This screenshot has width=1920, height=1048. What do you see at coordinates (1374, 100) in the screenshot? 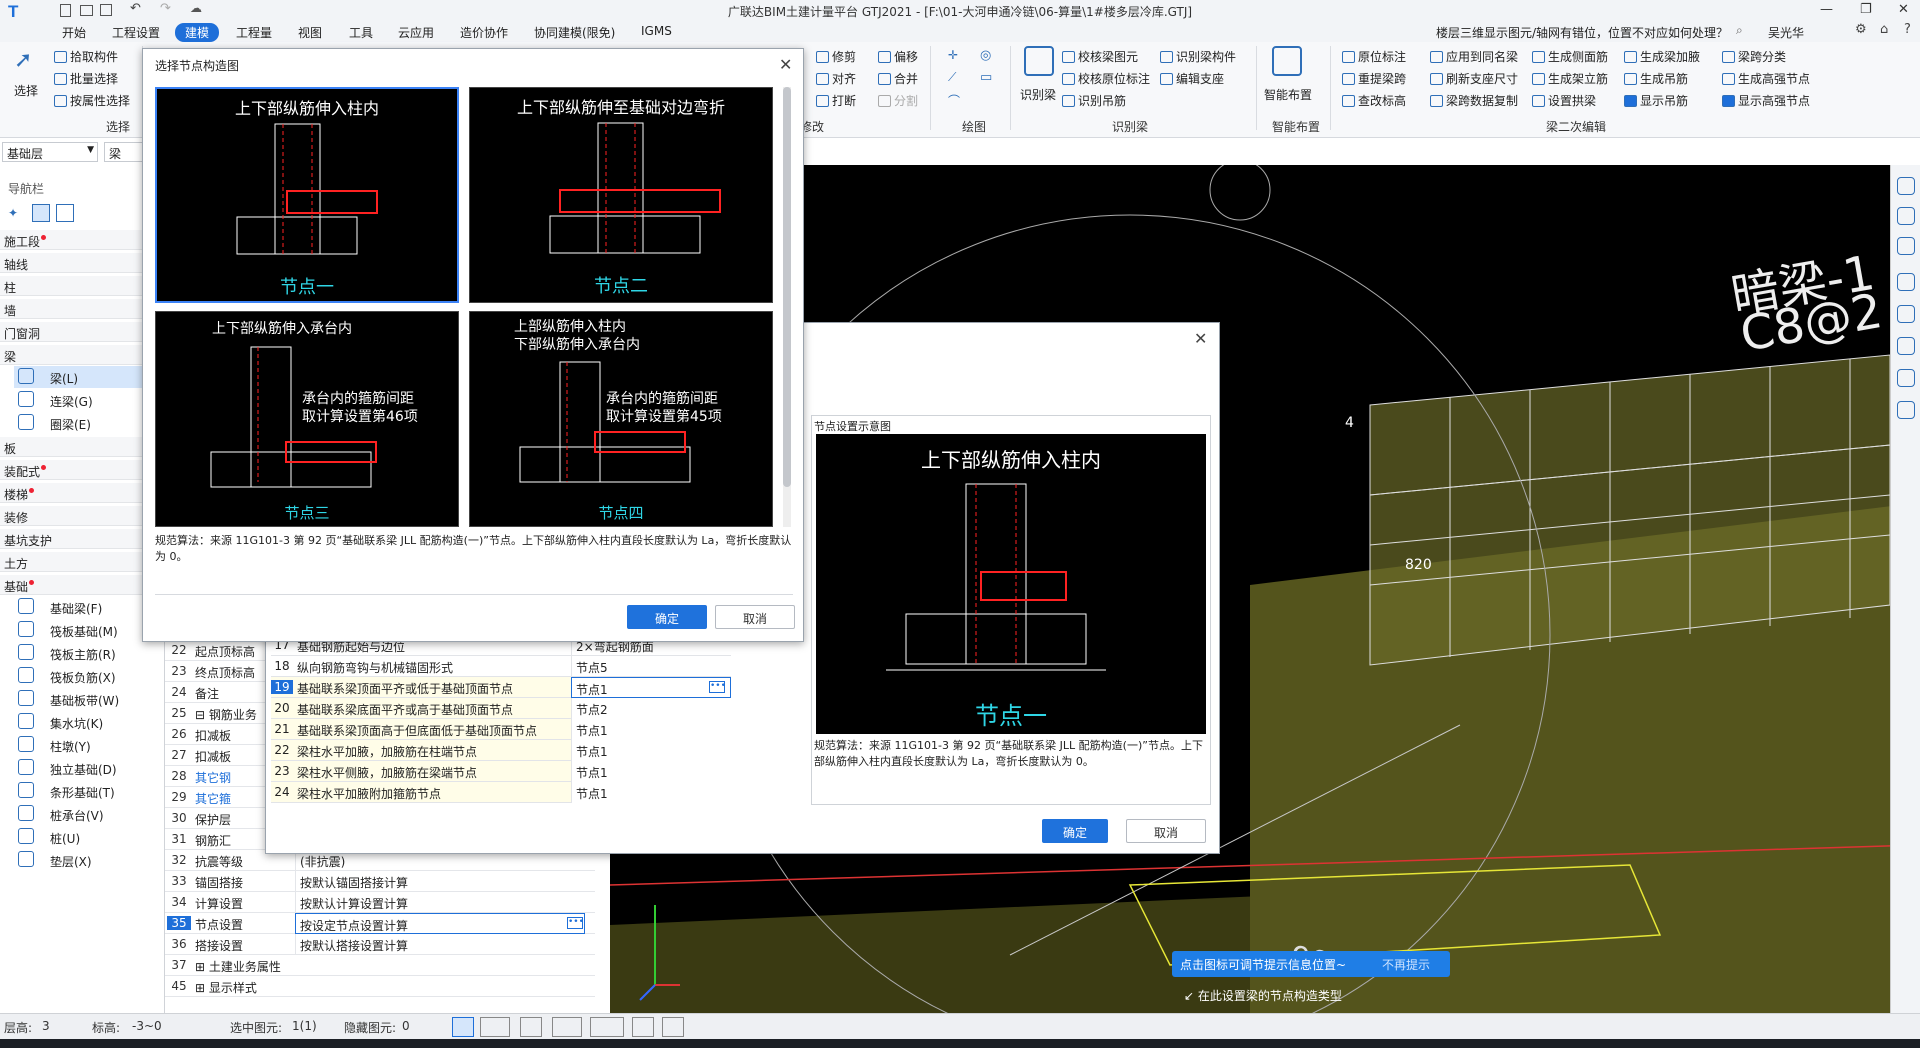
I see `check-elev-button: 查改标高` at bounding box center [1374, 100].